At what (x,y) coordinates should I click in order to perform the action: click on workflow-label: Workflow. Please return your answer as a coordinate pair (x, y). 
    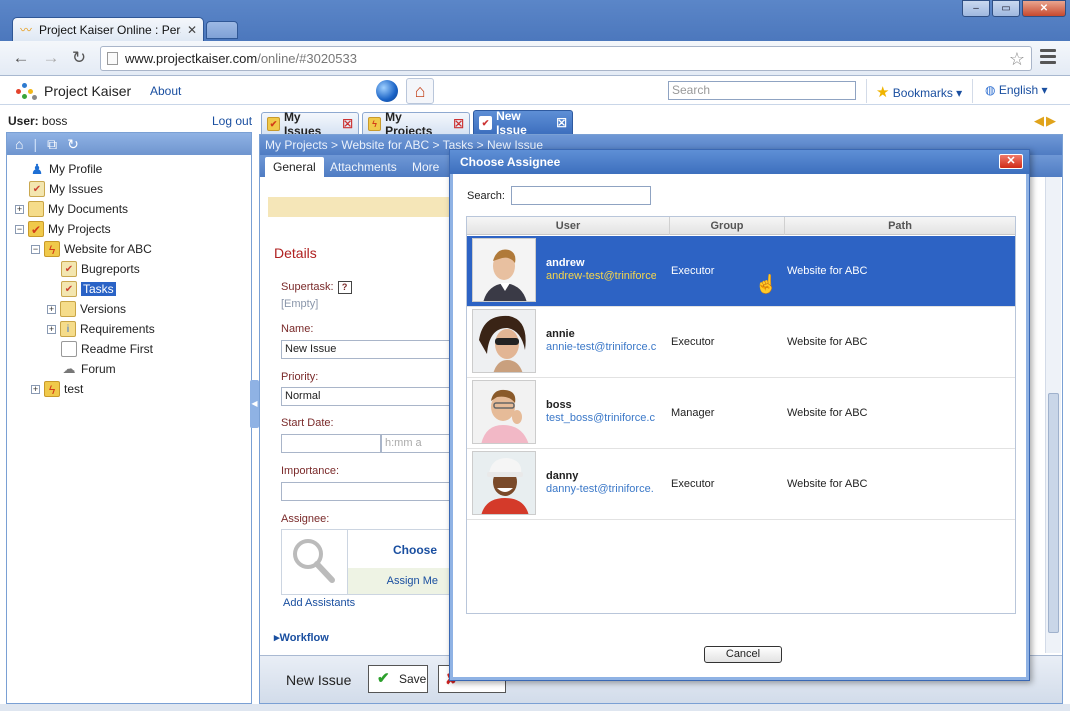
    Looking at the image, I should click on (304, 638).